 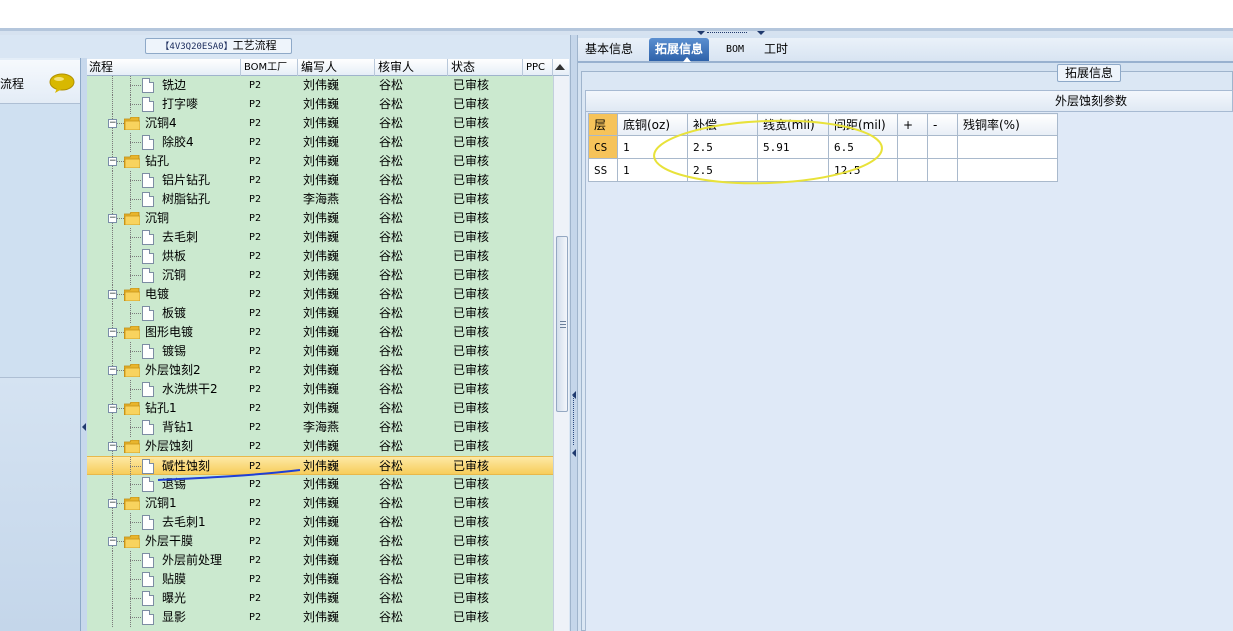 I want to click on process-name: 去毛刺, so click(x=180, y=237).